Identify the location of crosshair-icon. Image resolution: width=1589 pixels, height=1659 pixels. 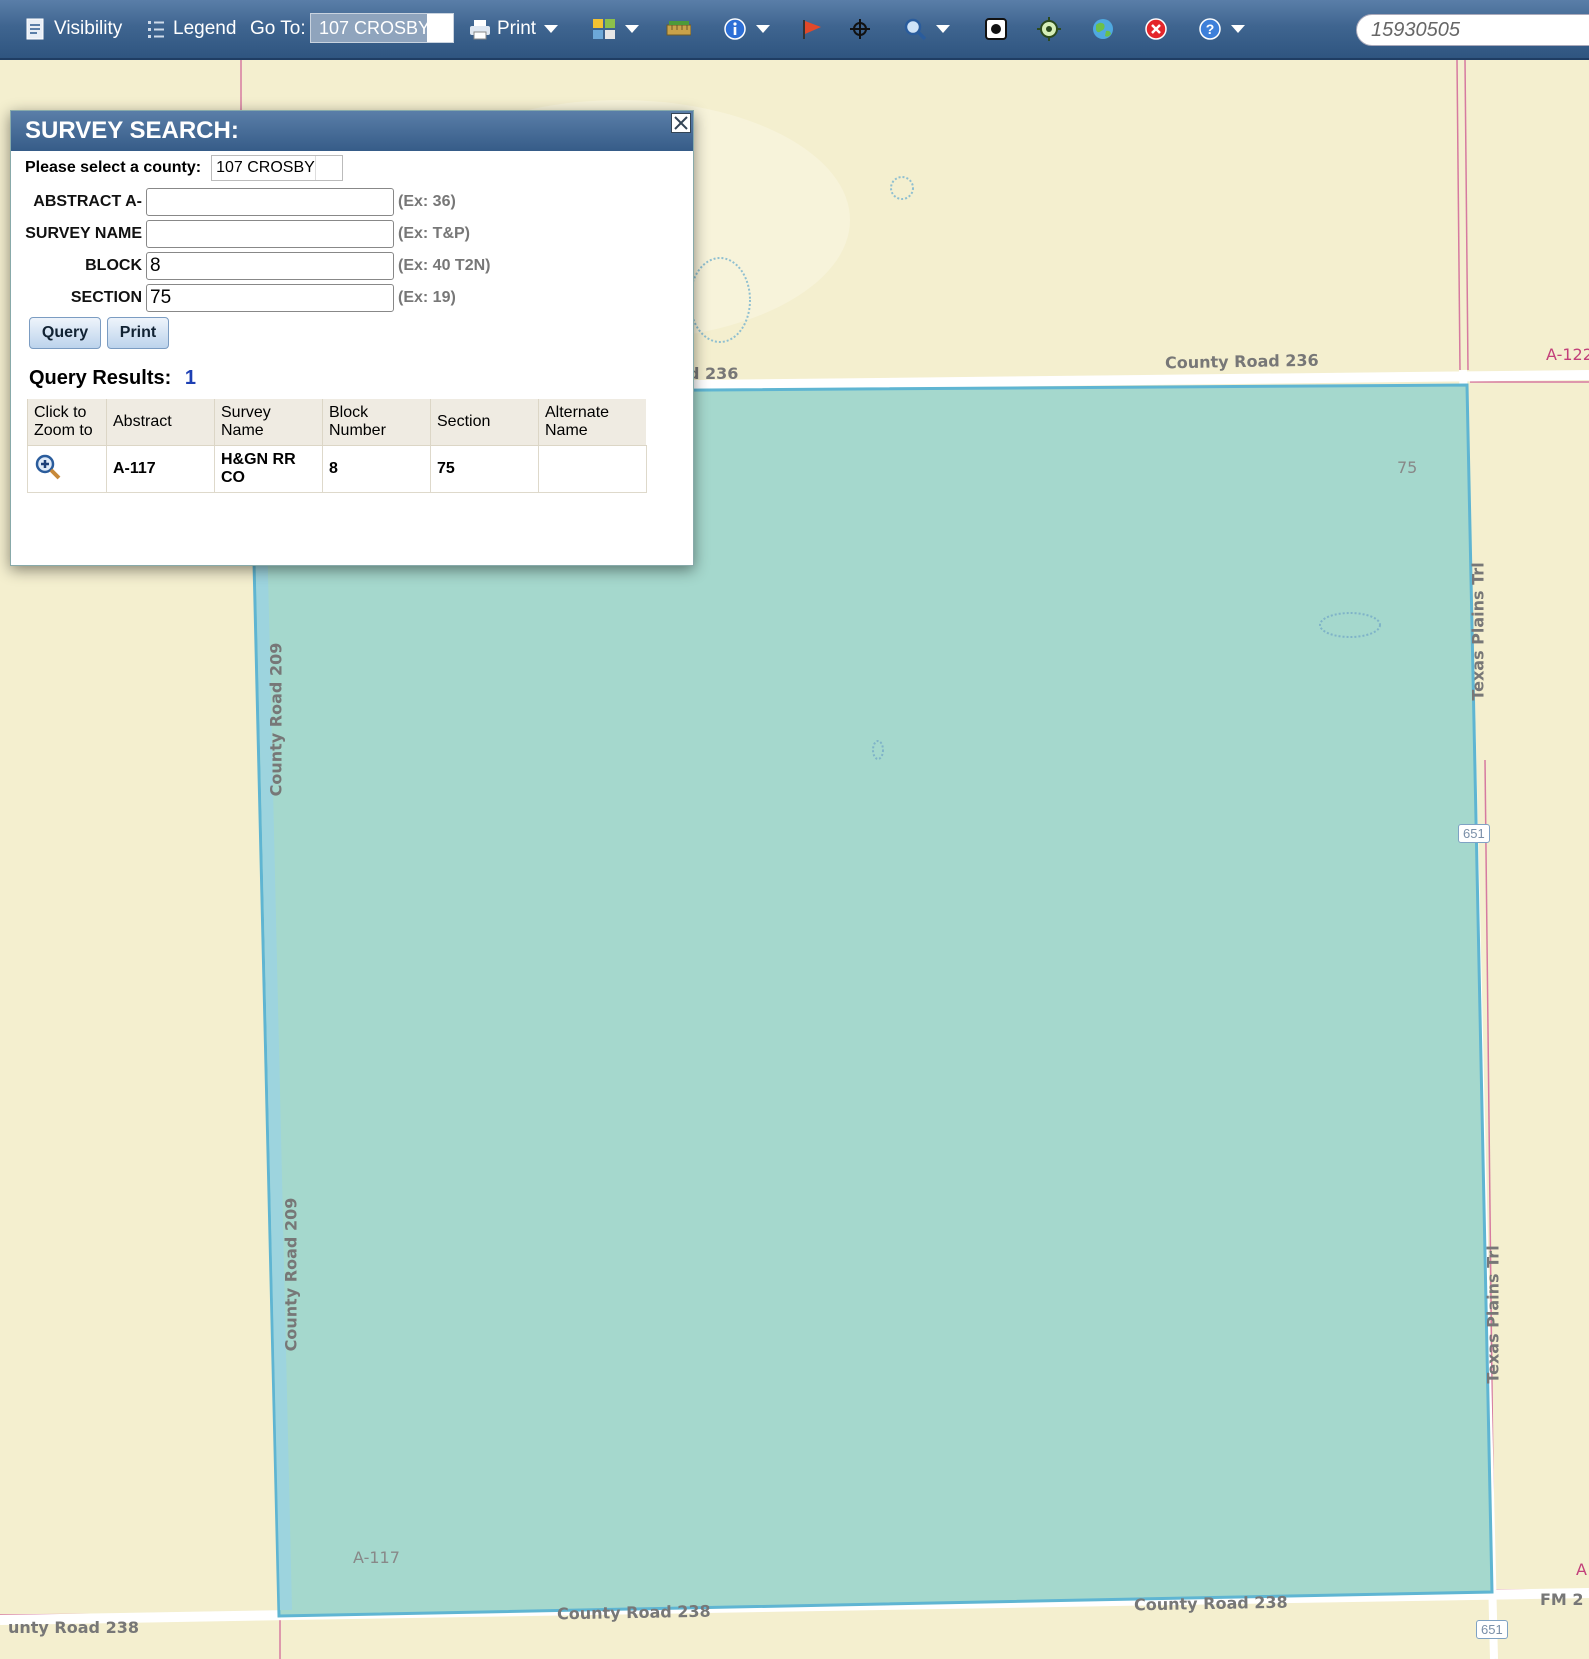
(860, 29).